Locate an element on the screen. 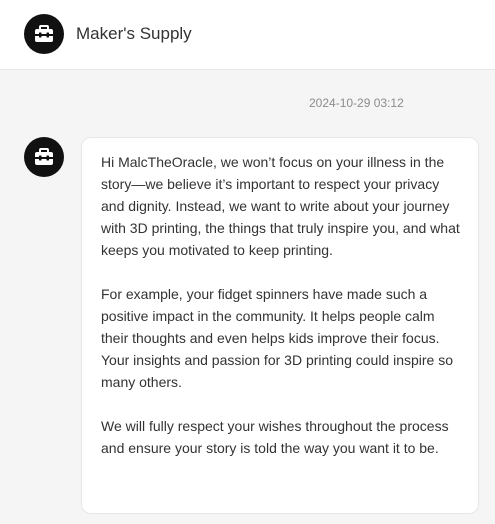  message-timestamp: 2024-10-29 03:12 is located at coordinates (356, 103).